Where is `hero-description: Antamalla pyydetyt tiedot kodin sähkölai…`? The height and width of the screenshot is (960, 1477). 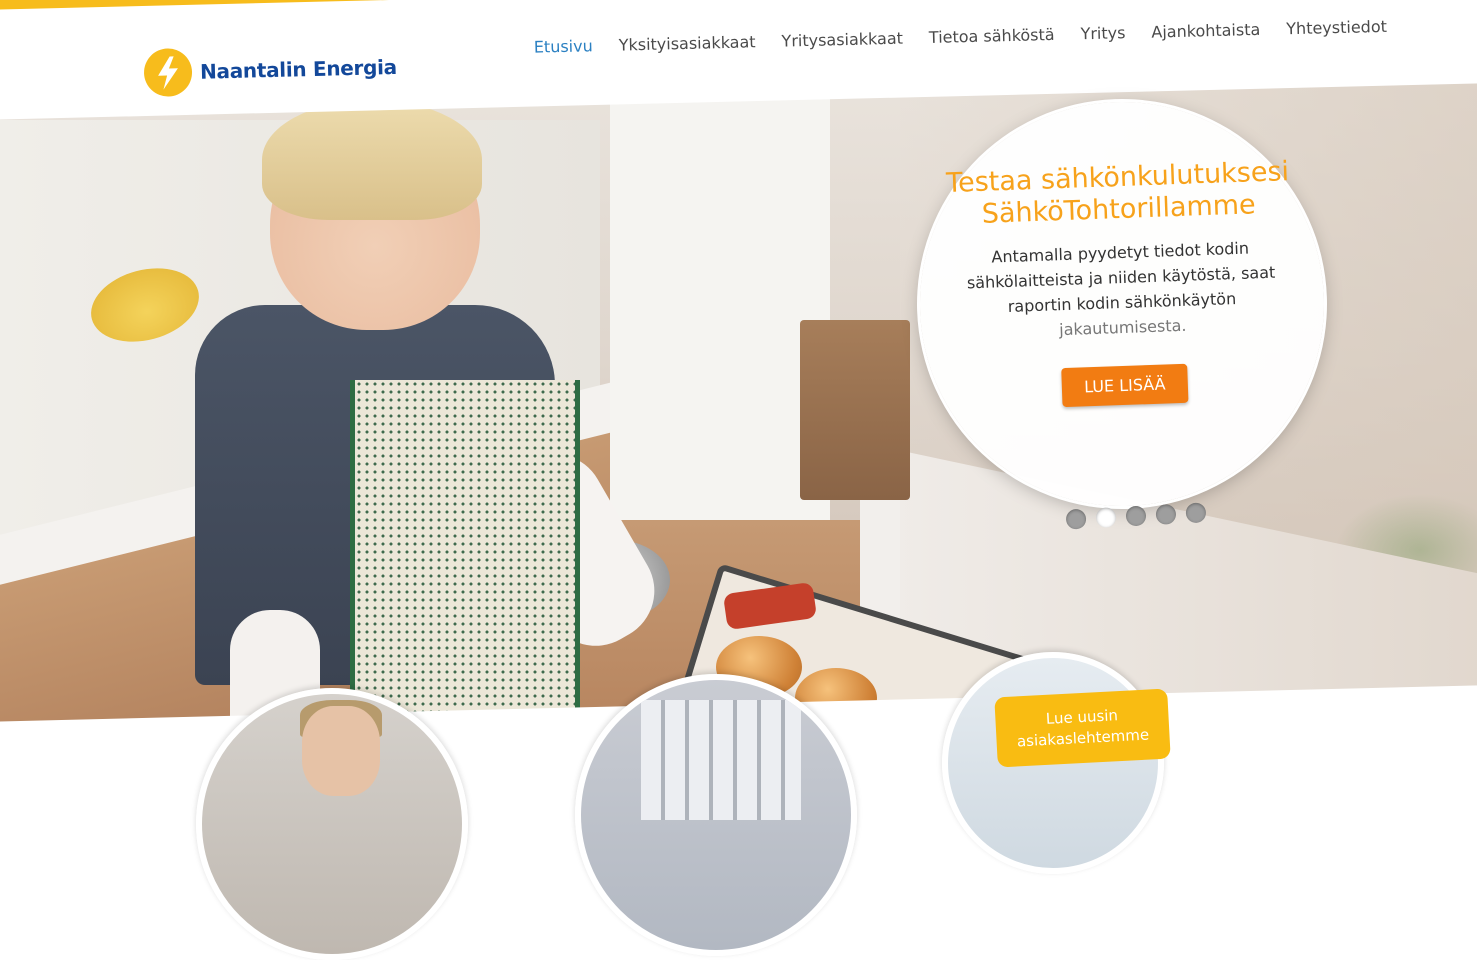 hero-description: Antamalla pyydetyt tiedot kodin sähkölai… is located at coordinates (1121, 289).